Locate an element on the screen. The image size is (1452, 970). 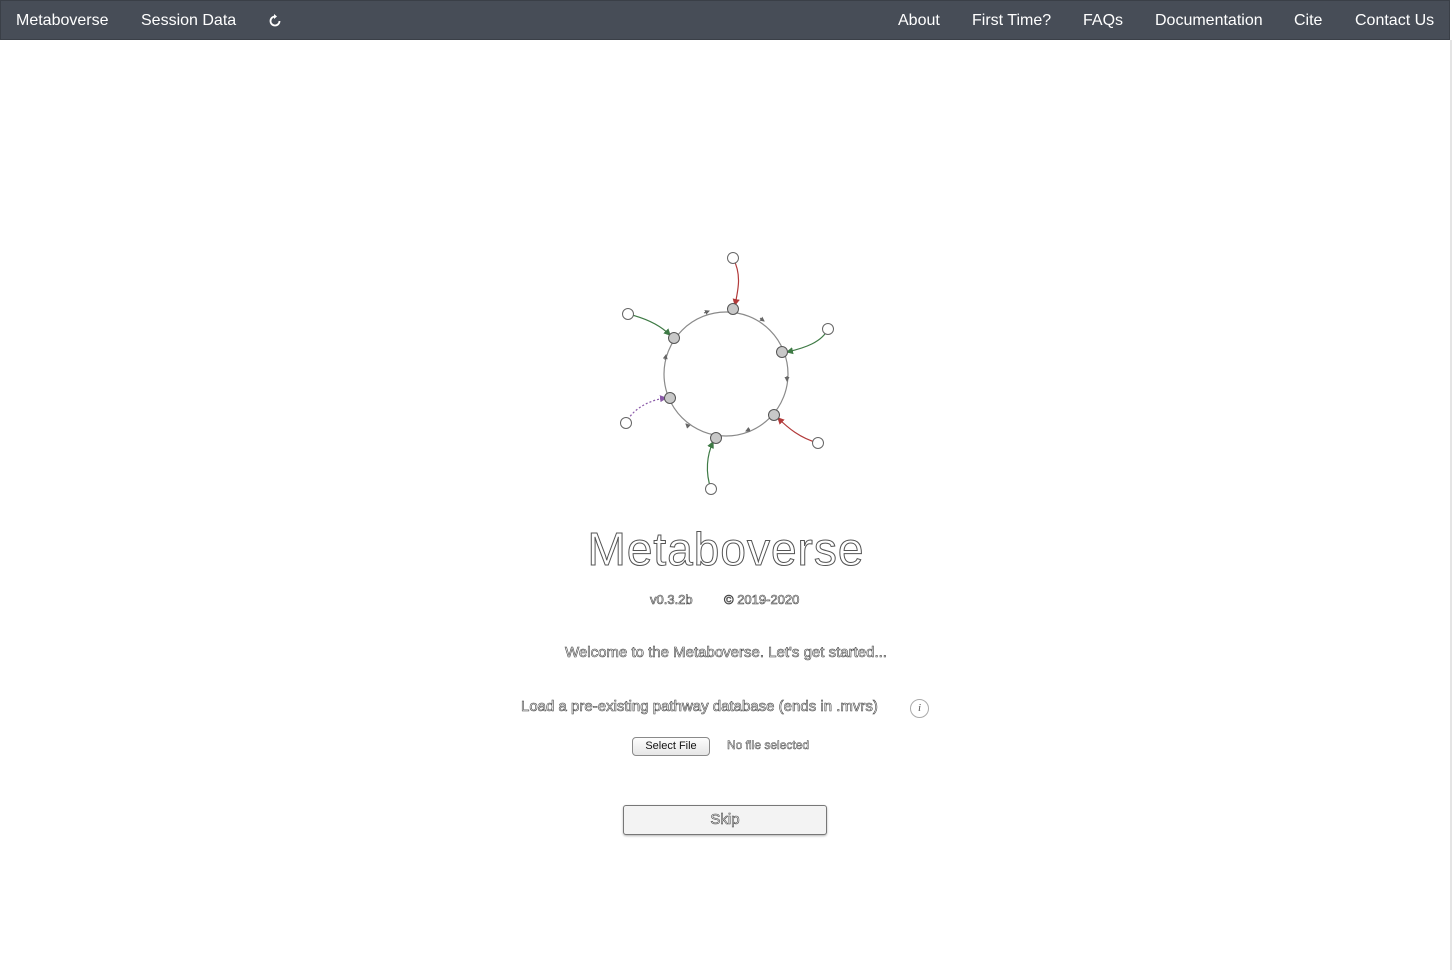
nav-brand: Metaboverse is located at coordinates (62, 21).